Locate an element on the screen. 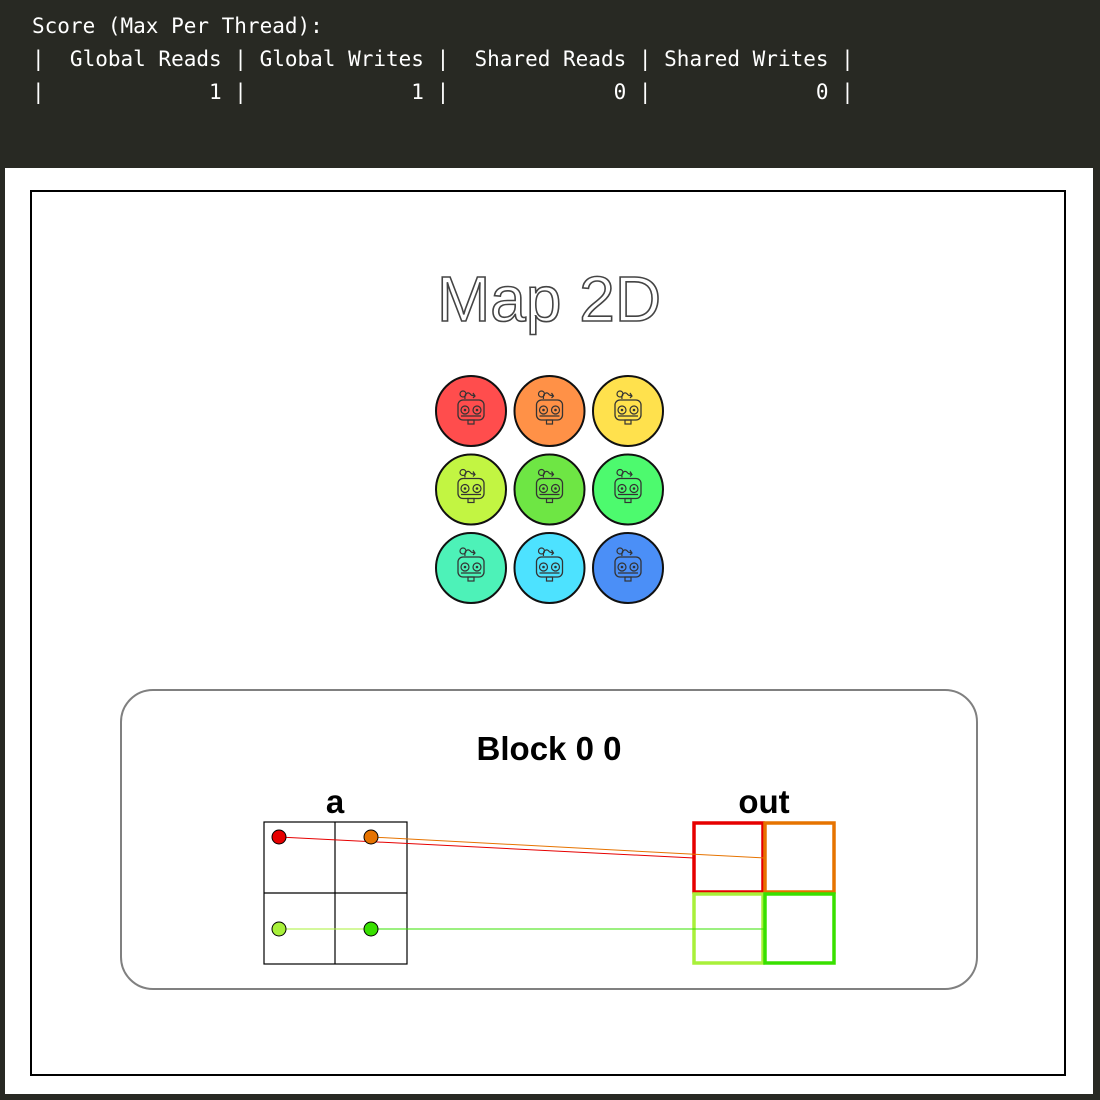 The height and width of the screenshot is (1100, 1100). block-label: Block 0 0 is located at coordinates (549, 748).